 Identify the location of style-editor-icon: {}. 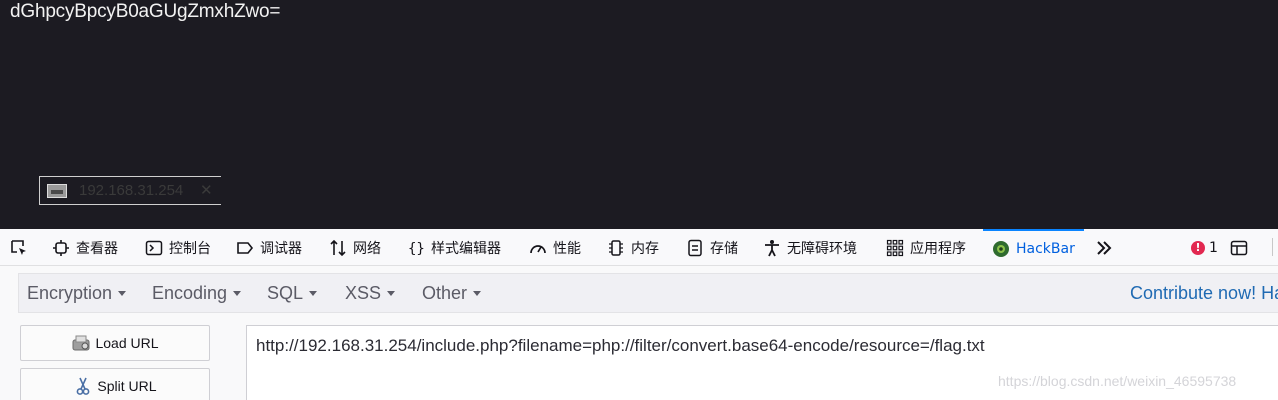
(416, 248).